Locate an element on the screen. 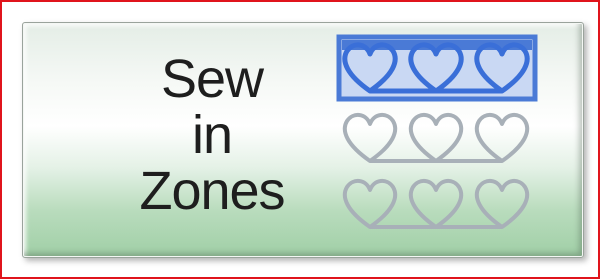  label-line-3: Zones is located at coordinates (212, 191).